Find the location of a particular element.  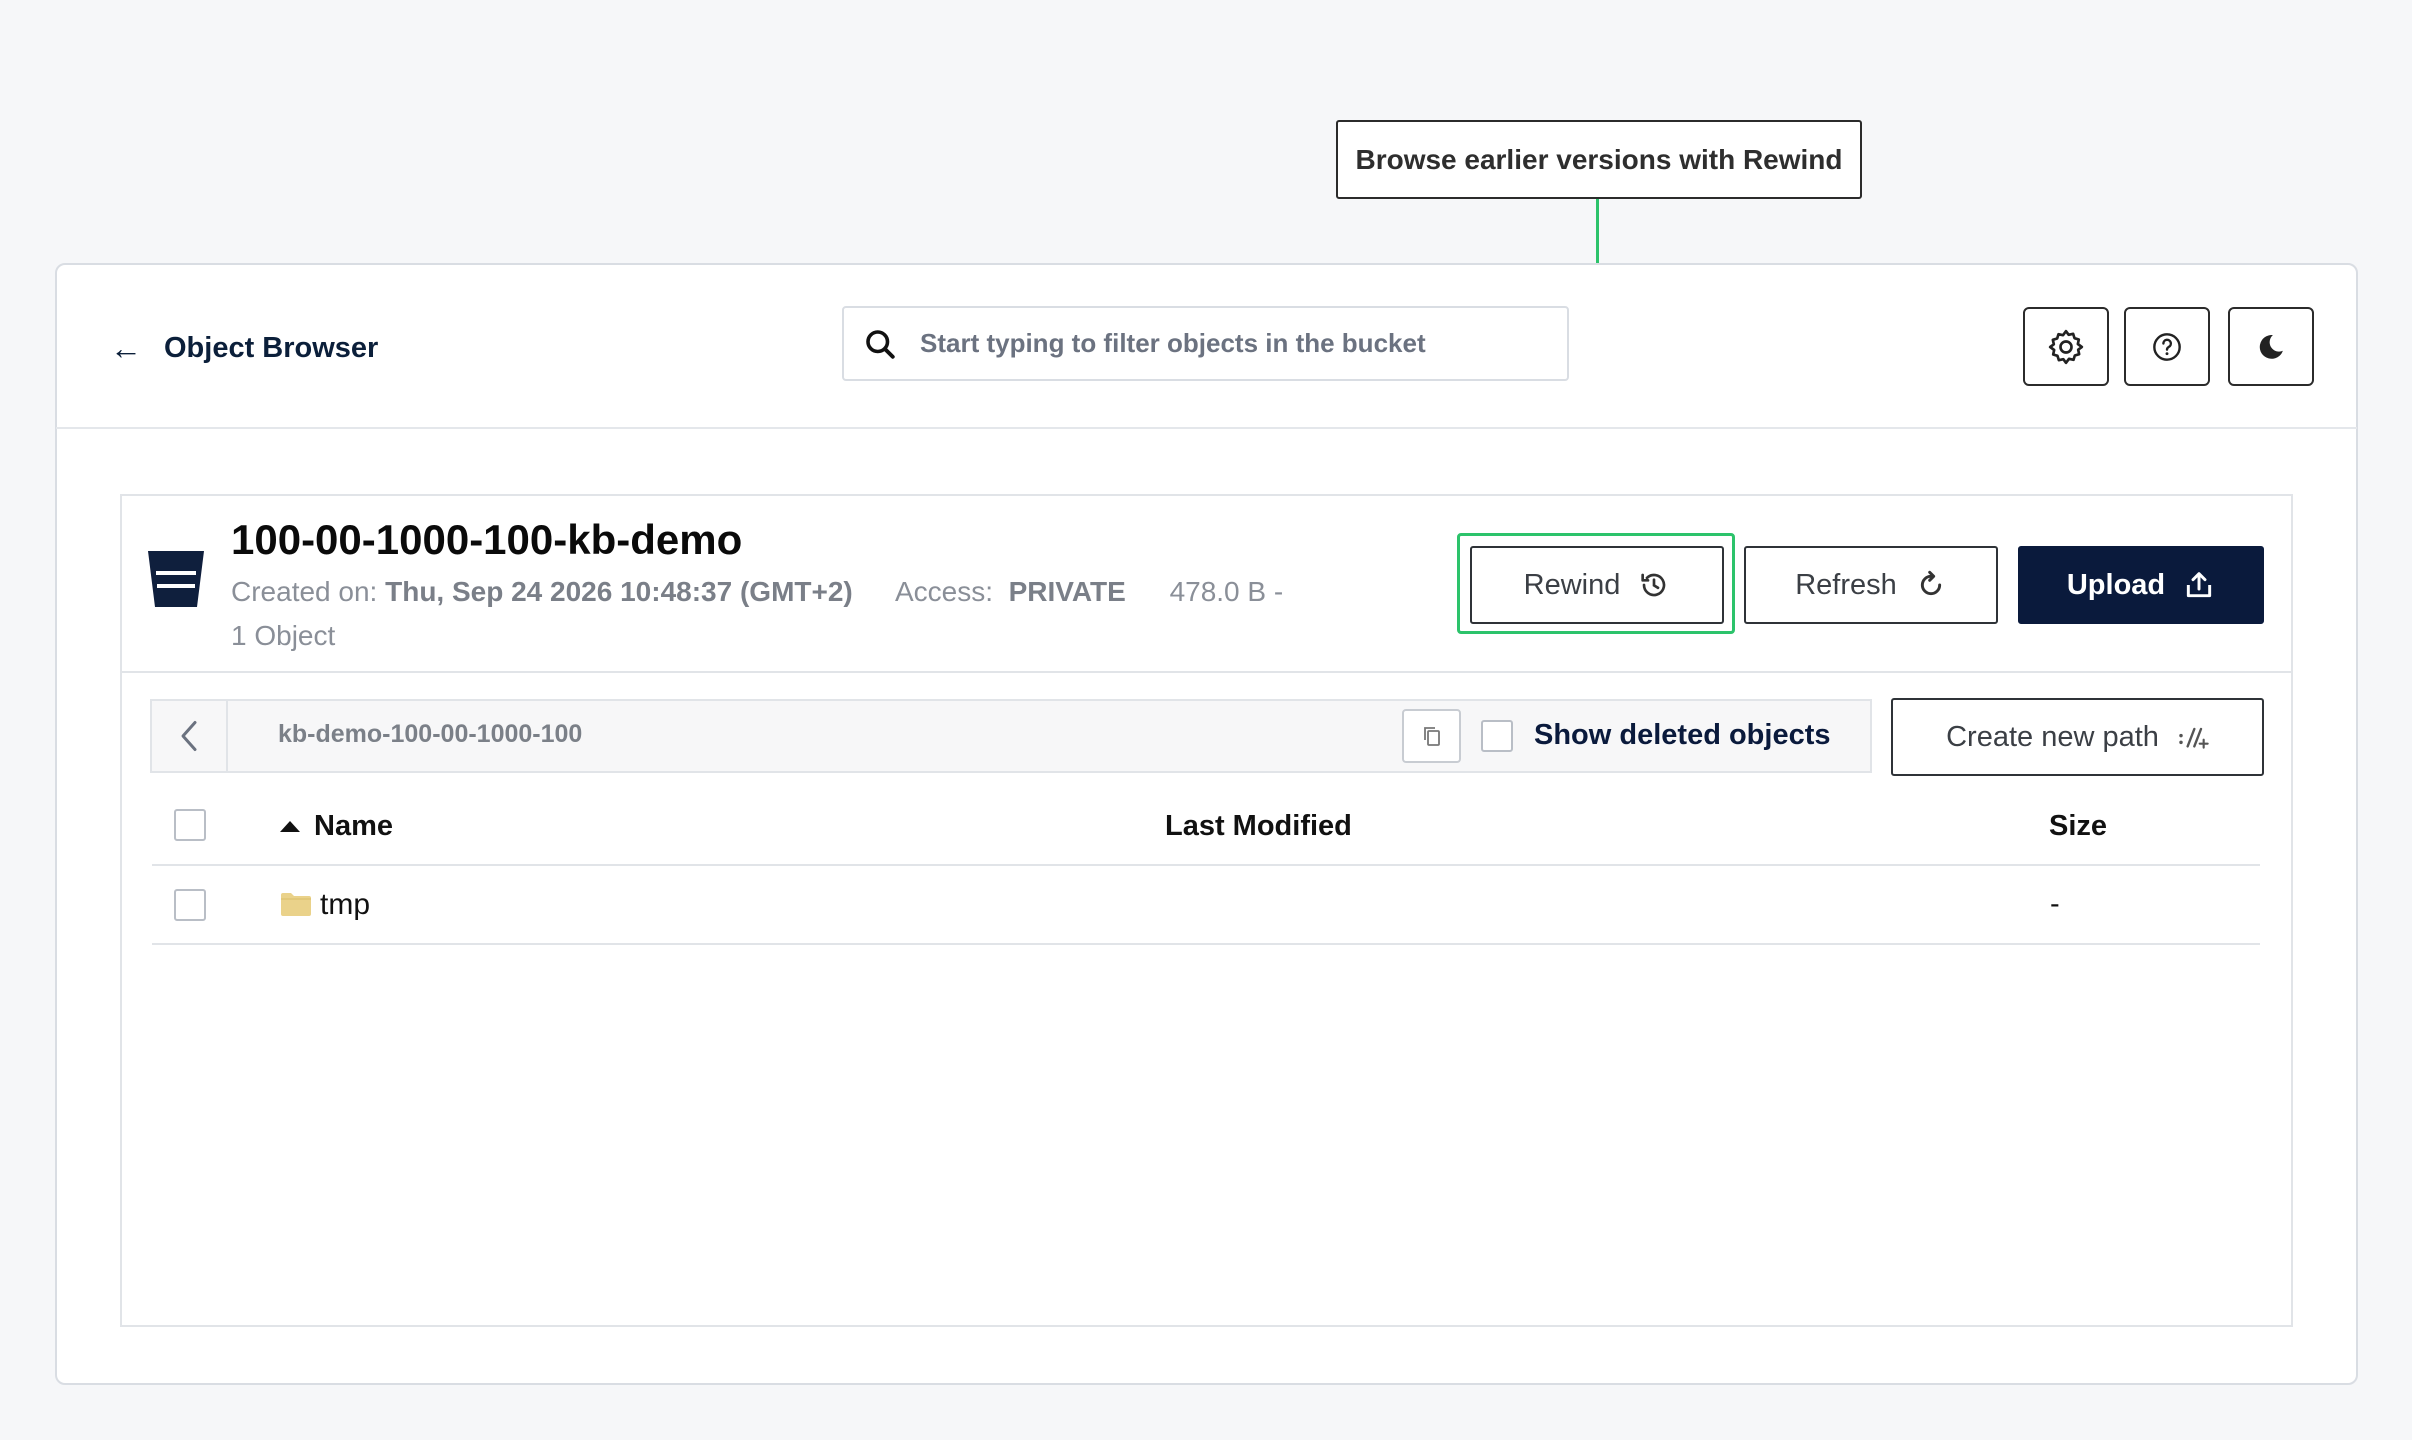

row-object-name: tmp is located at coordinates (345, 905).